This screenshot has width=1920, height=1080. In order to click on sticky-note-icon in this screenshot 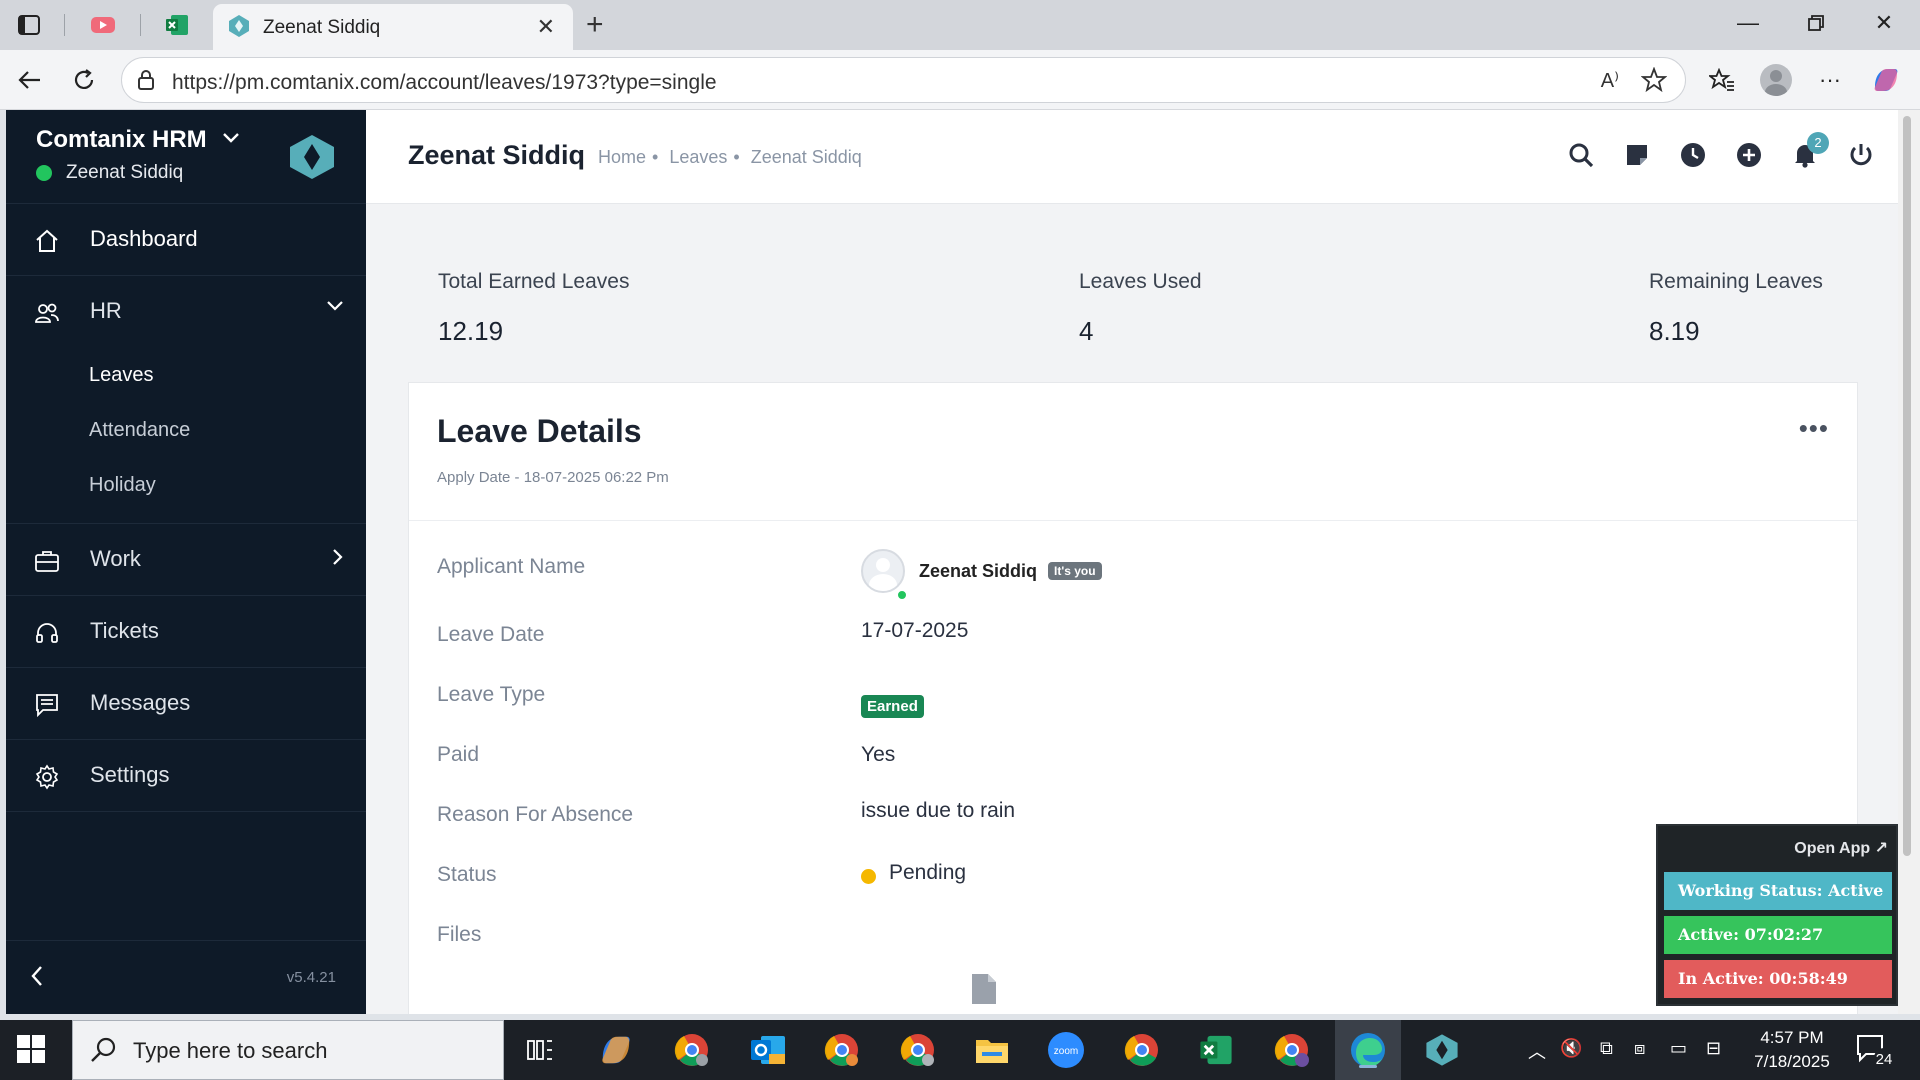, I will do `click(1637, 155)`.